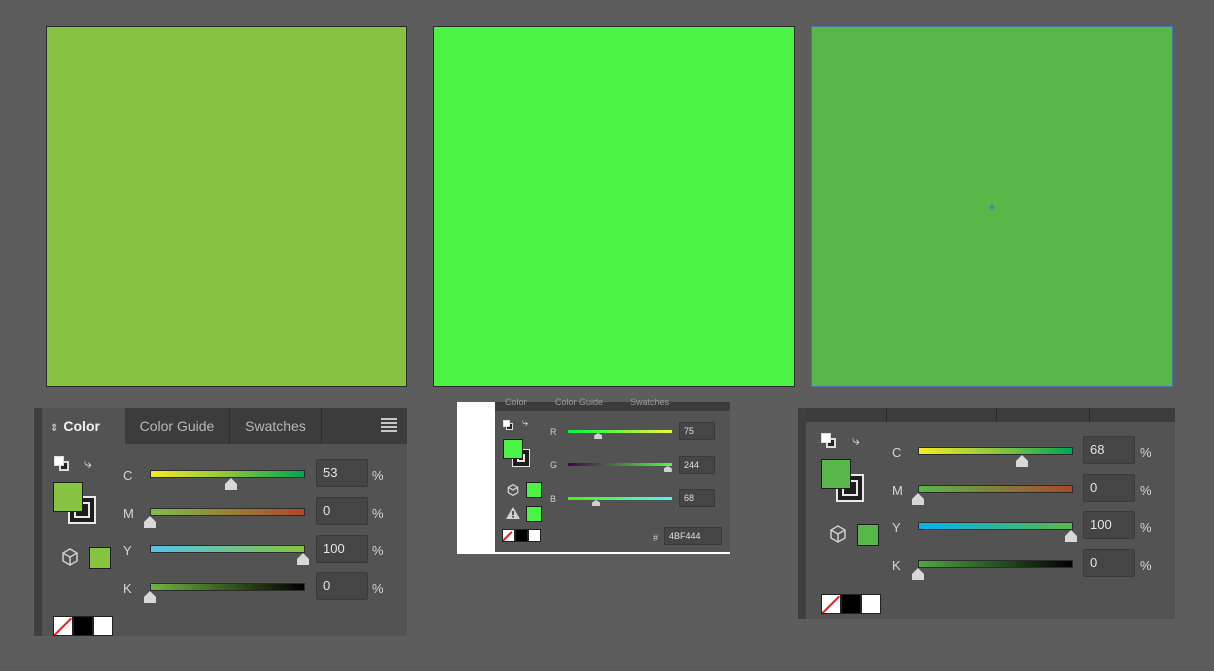 The image size is (1214, 671). I want to click on color-panel-cmyk-right: ⤷ C M Y K 68 0 100 0 % % % %, so click(986, 513).